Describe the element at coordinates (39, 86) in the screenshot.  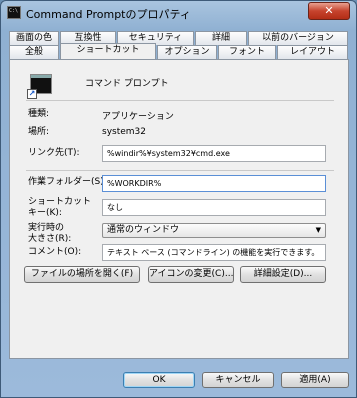
I see `program-icon: ↗` at that location.